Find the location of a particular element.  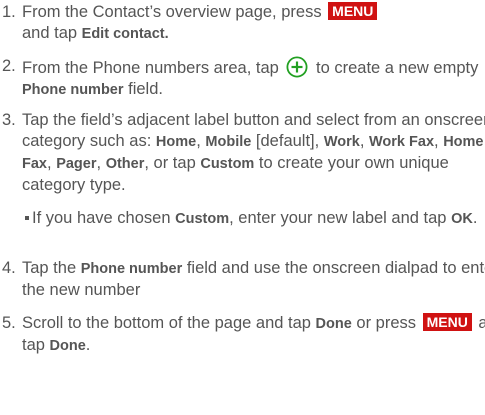

step-number: 1. is located at coordinates (9, 12).